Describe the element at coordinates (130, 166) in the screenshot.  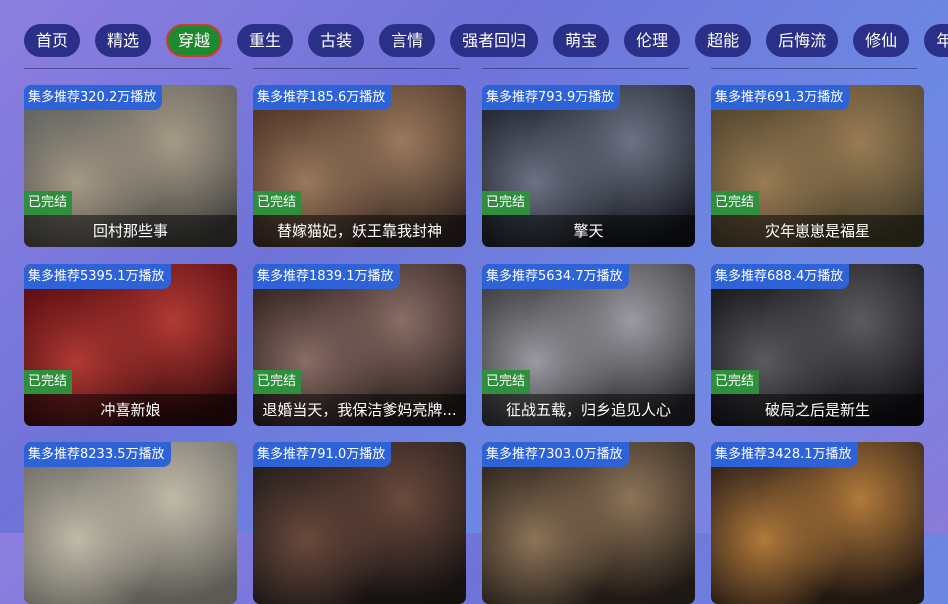
I see `video-card: 集多推荐320.2万播放 已完结 回村那些事` at that location.